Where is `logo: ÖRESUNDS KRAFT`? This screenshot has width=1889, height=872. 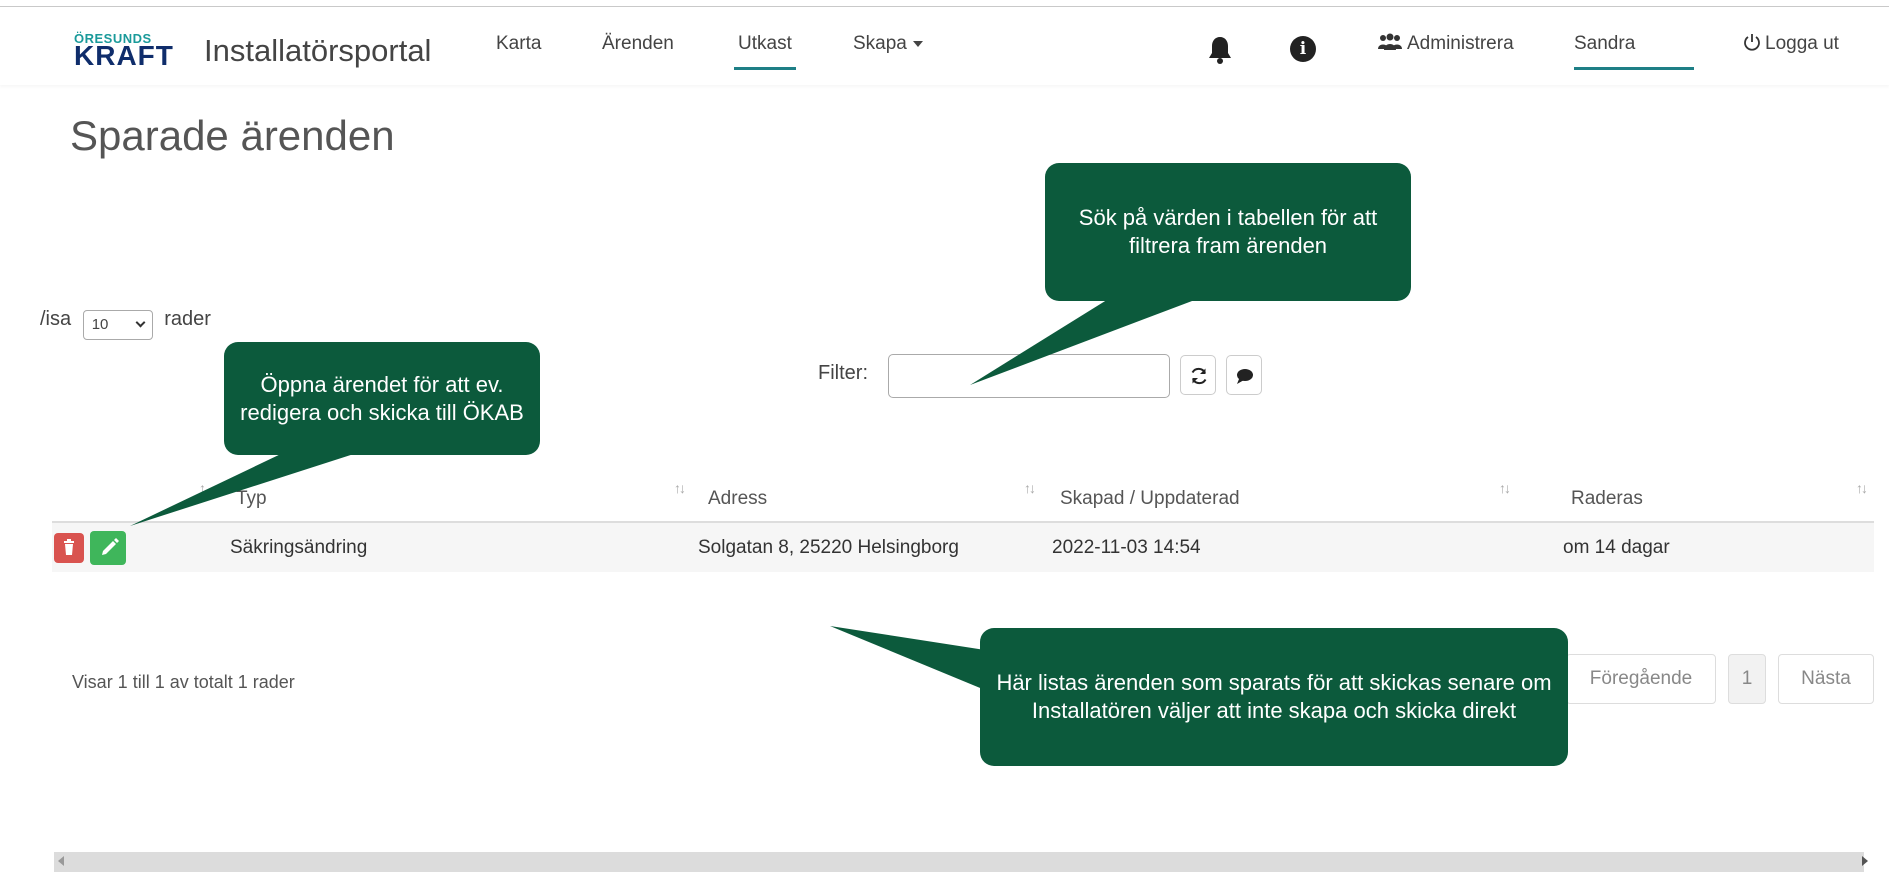
logo: ÖRESUNDS KRAFT is located at coordinates (128, 54).